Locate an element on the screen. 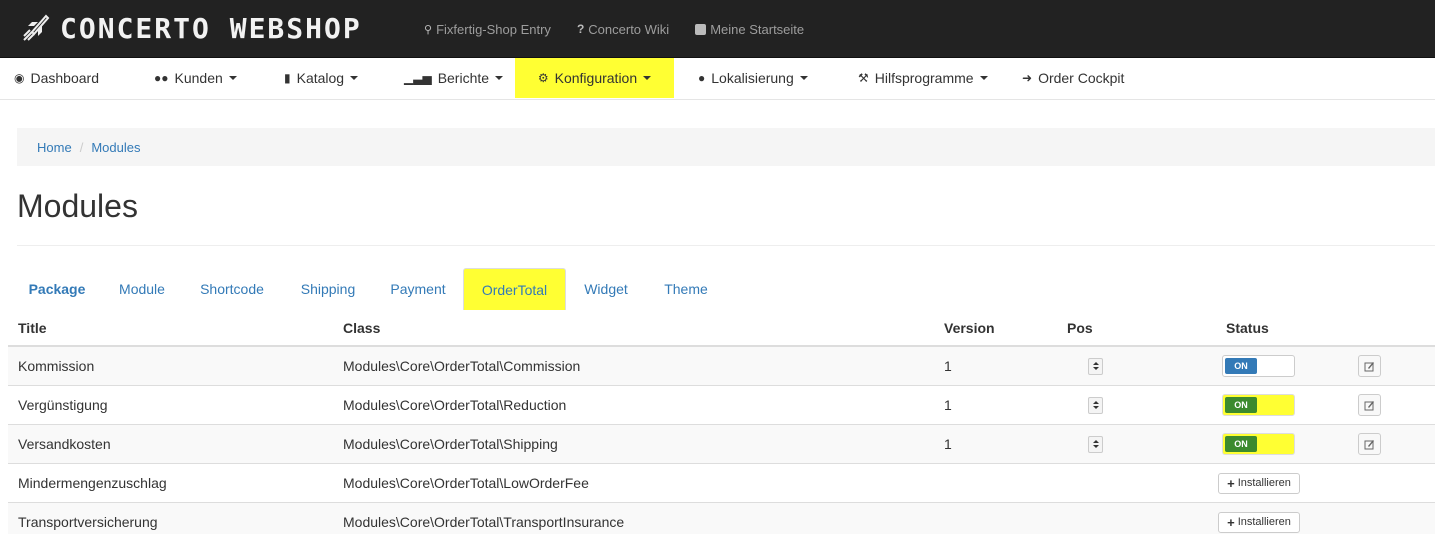 This screenshot has width=1435, height=534. key-icon: ⚲ is located at coordinates (428, 29).